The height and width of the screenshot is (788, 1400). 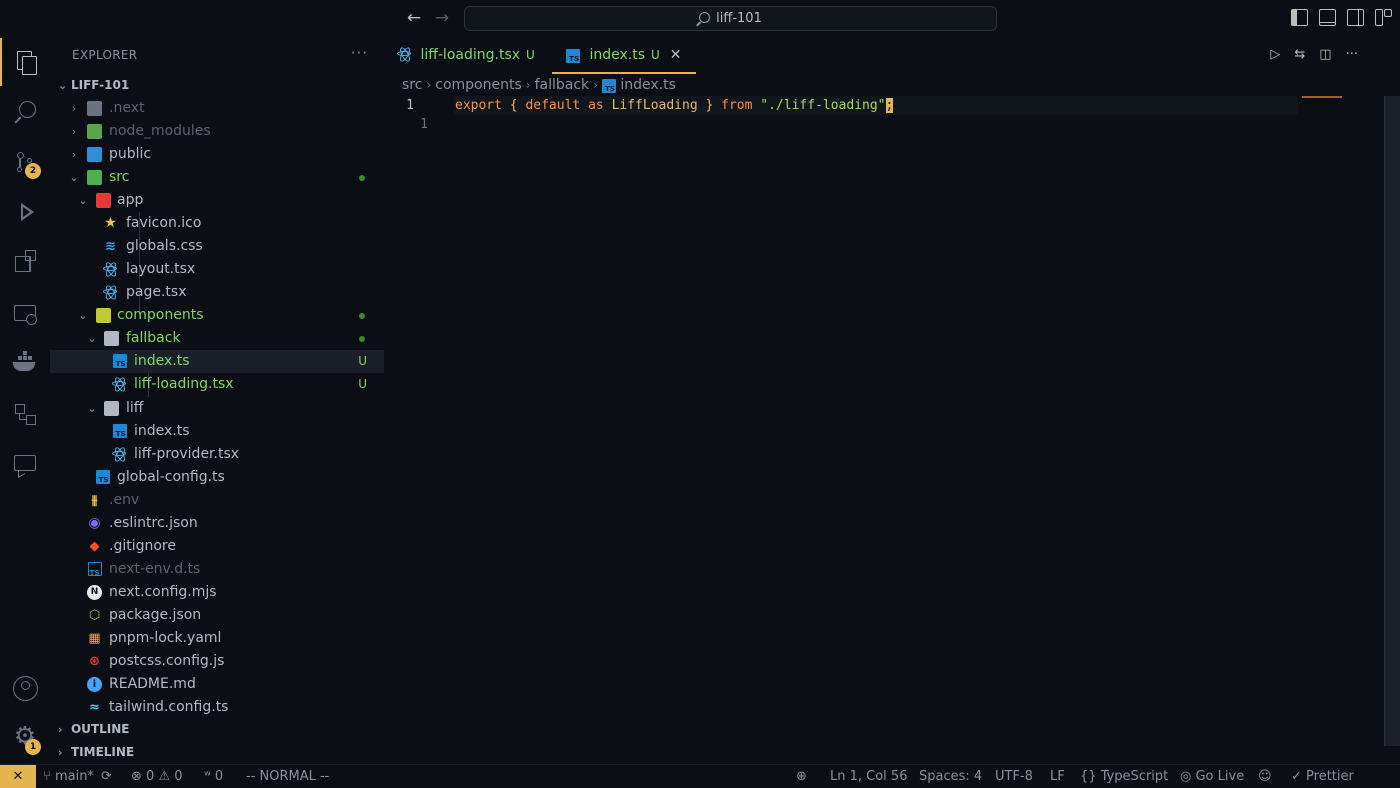 I want to click on tree-activity, so click(x=25, y=414).